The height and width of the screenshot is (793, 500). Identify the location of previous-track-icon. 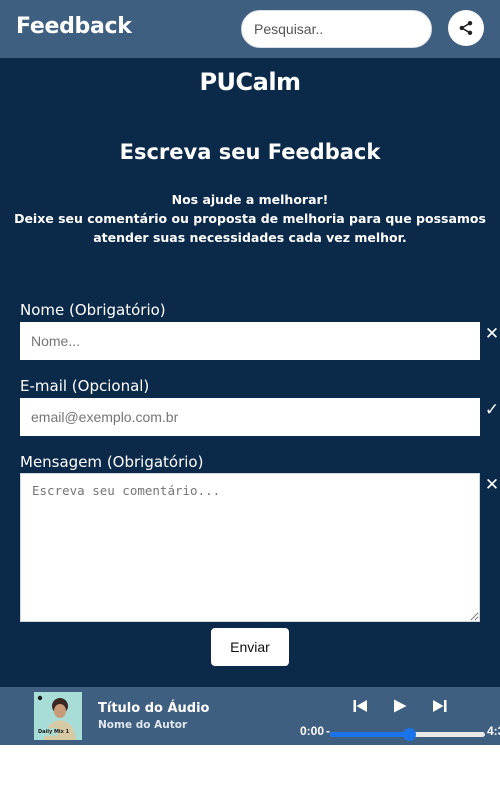
(360, 706).